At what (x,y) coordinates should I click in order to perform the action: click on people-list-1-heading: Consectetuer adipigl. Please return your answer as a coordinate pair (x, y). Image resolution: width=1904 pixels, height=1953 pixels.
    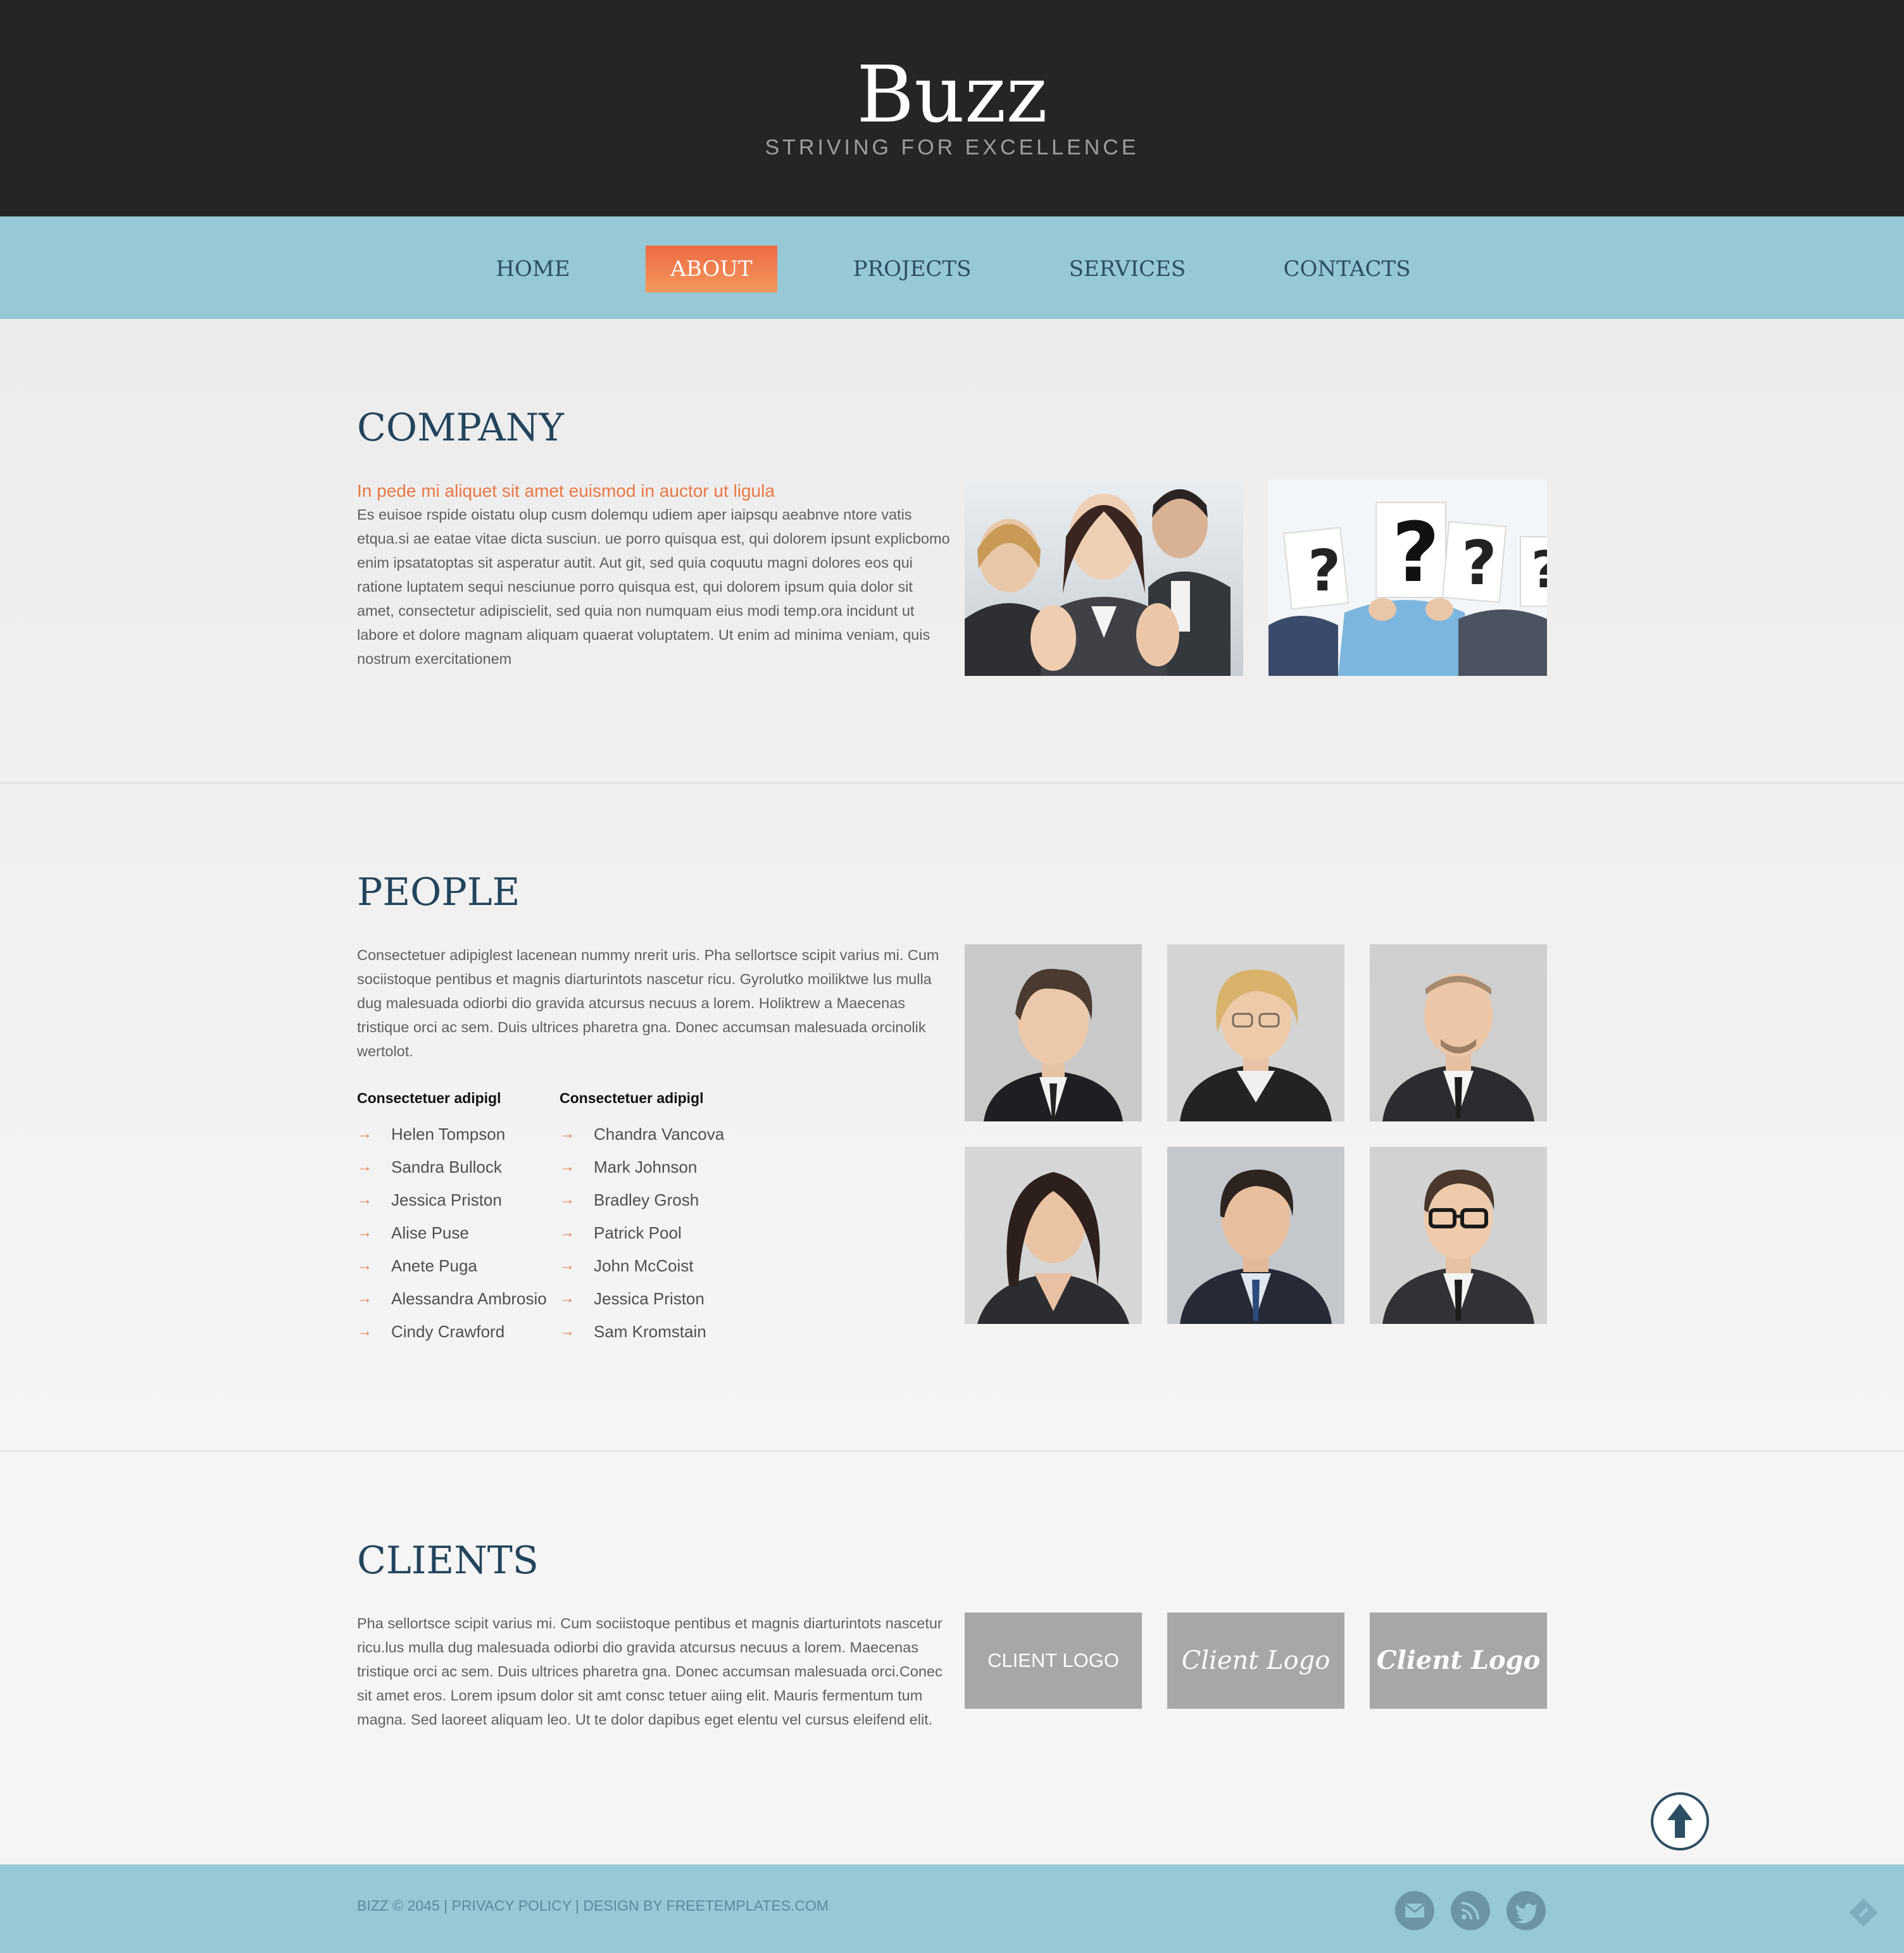
    Looking at the image, I should click on (429, 1098).